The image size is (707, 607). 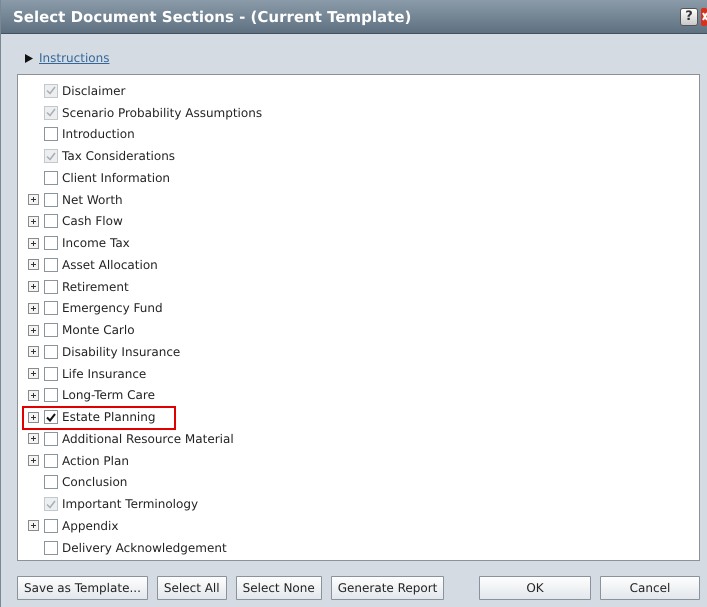 What do you see at coordinates (108, 395) in the screenshot?
I see `section-label: Long-Term Care` at bounding box center [108, 395].